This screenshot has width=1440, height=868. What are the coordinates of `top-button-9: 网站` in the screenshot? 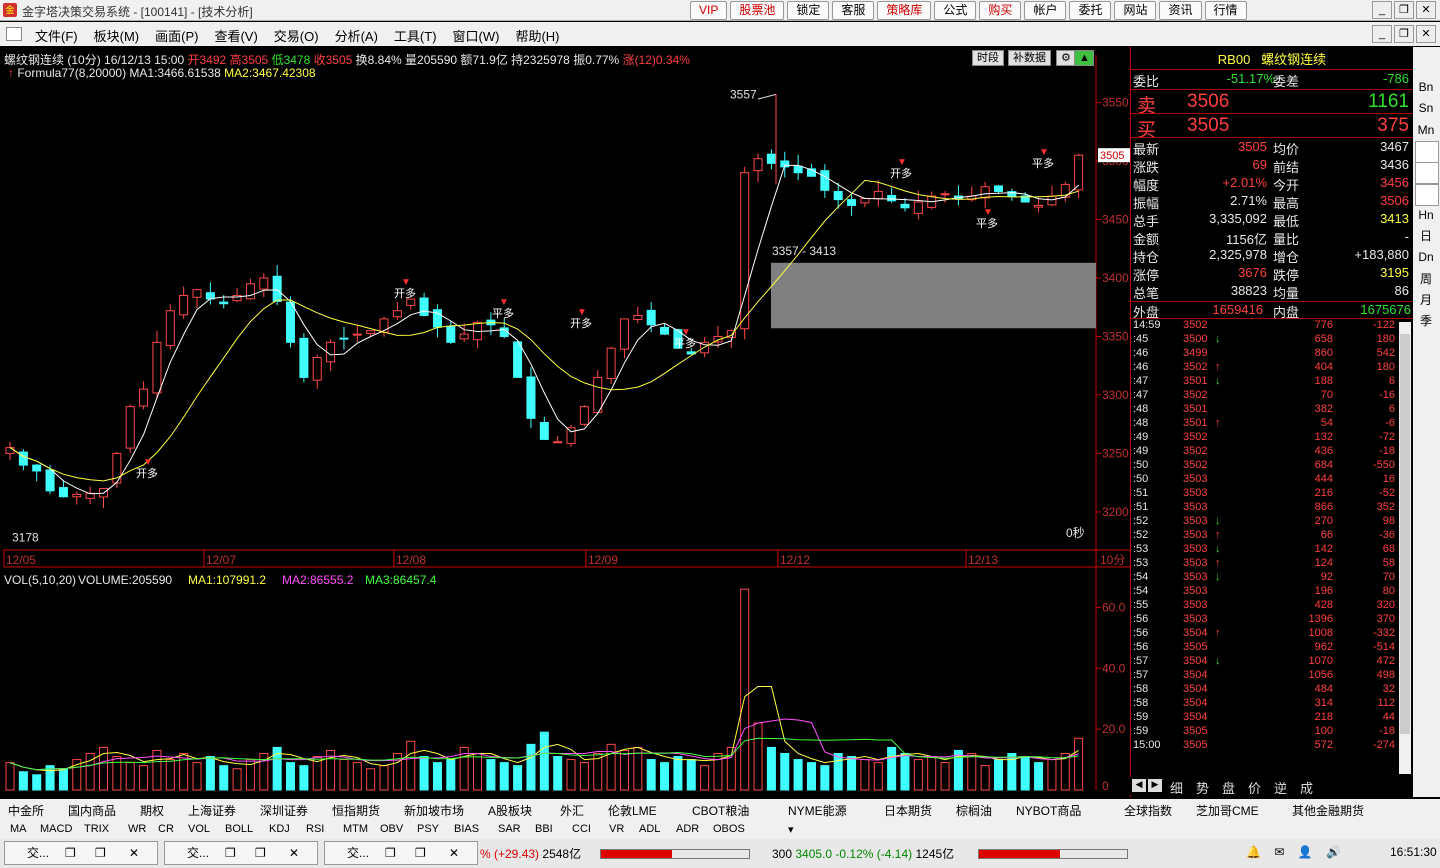 It's located at (1135, 10).